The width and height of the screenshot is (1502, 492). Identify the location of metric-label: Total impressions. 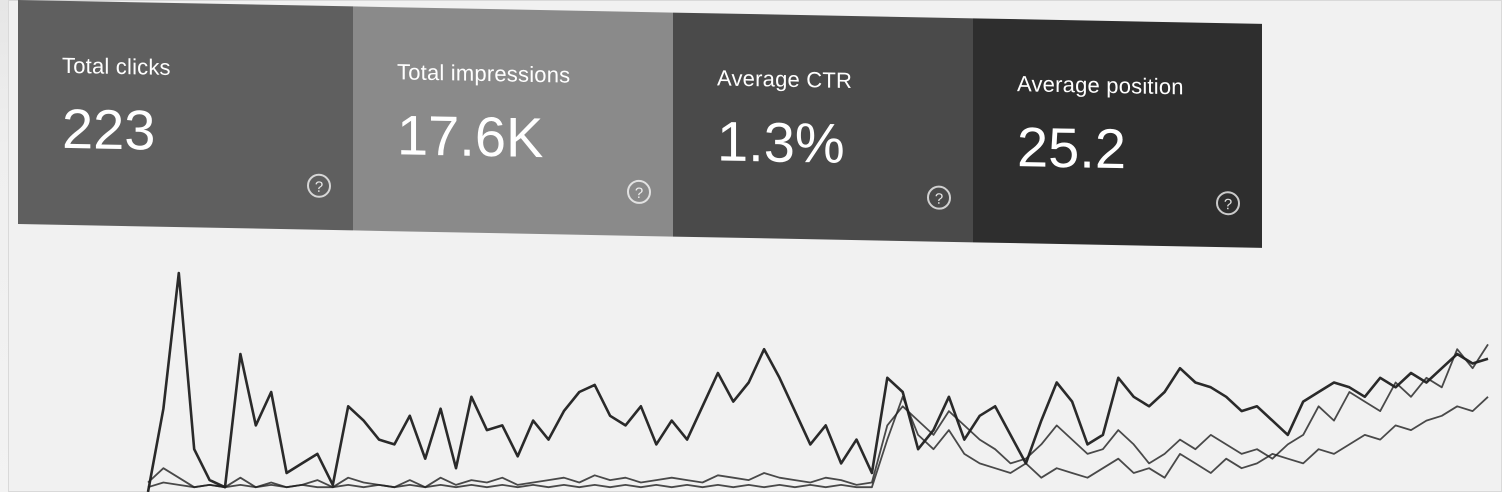
(484, 73).